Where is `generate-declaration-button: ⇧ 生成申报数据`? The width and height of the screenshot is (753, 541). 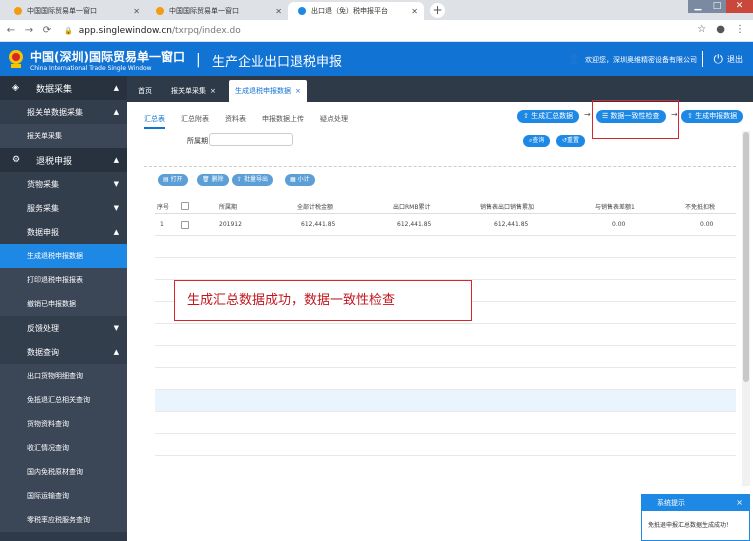 generate-declaration-button: ⇧ 生成申报数据 is located at coordinates (712, 116).